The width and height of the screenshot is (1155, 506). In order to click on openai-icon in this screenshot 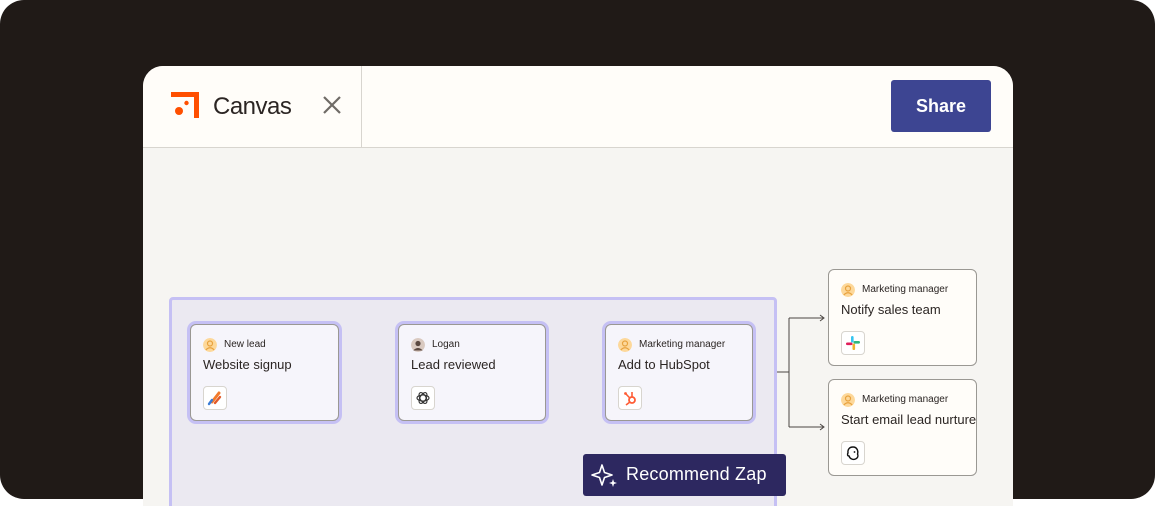, I will do `click(423, 398)`.